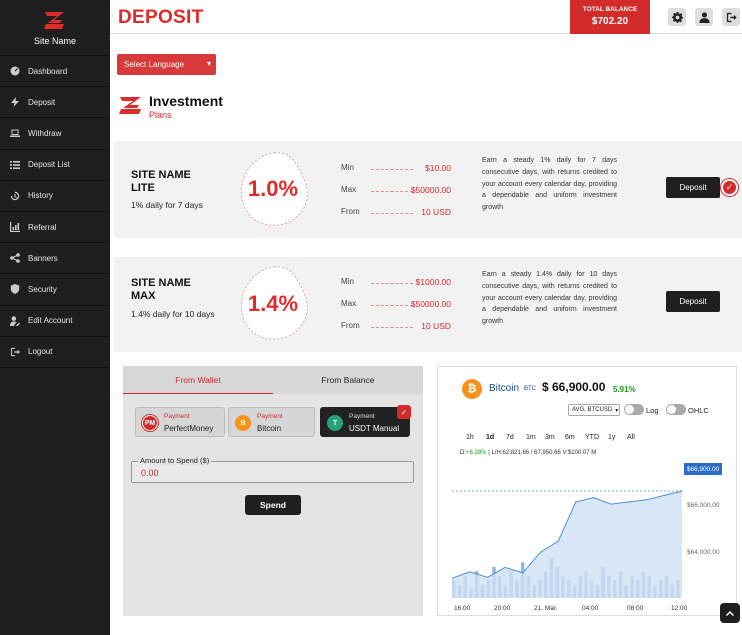 The width and height of the screenshot is (742, 635). I want to click on price-area, so click(567, 544).